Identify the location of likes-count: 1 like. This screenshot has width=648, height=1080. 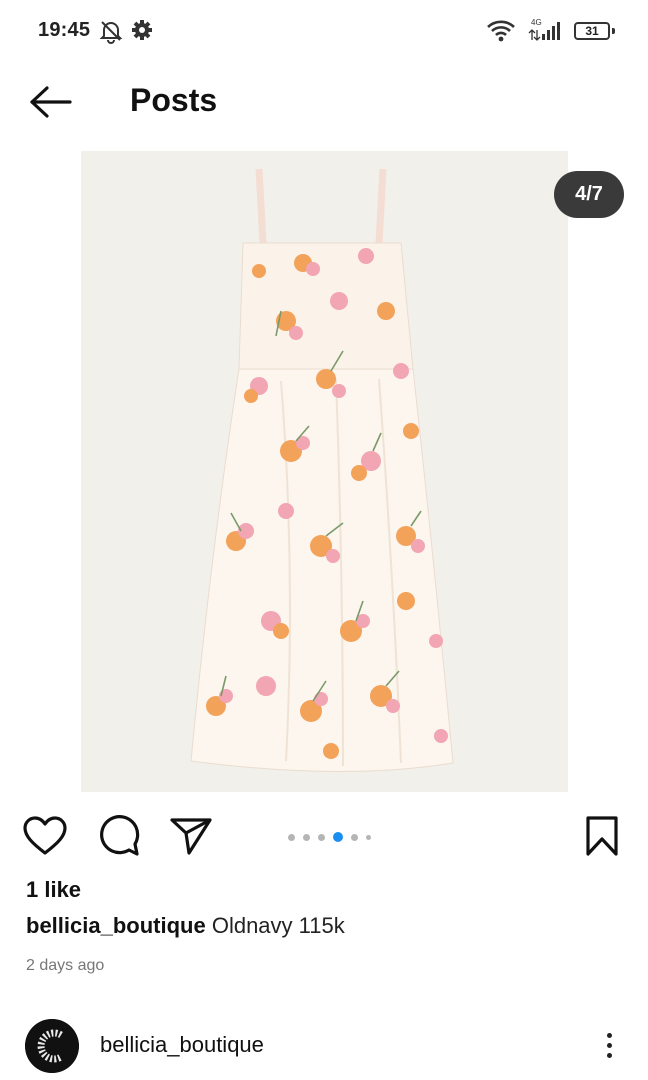
(53, 890).